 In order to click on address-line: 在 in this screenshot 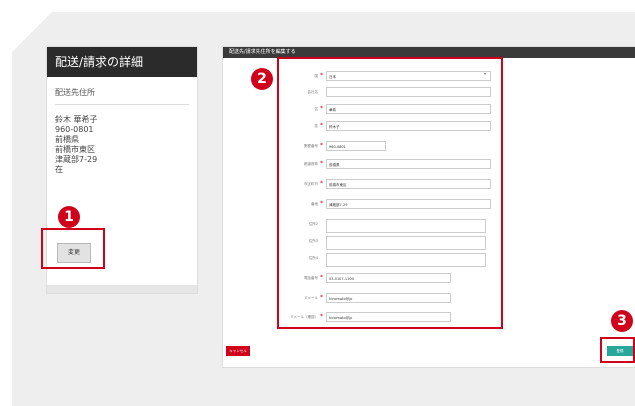, I will do `click(59, 169)`.